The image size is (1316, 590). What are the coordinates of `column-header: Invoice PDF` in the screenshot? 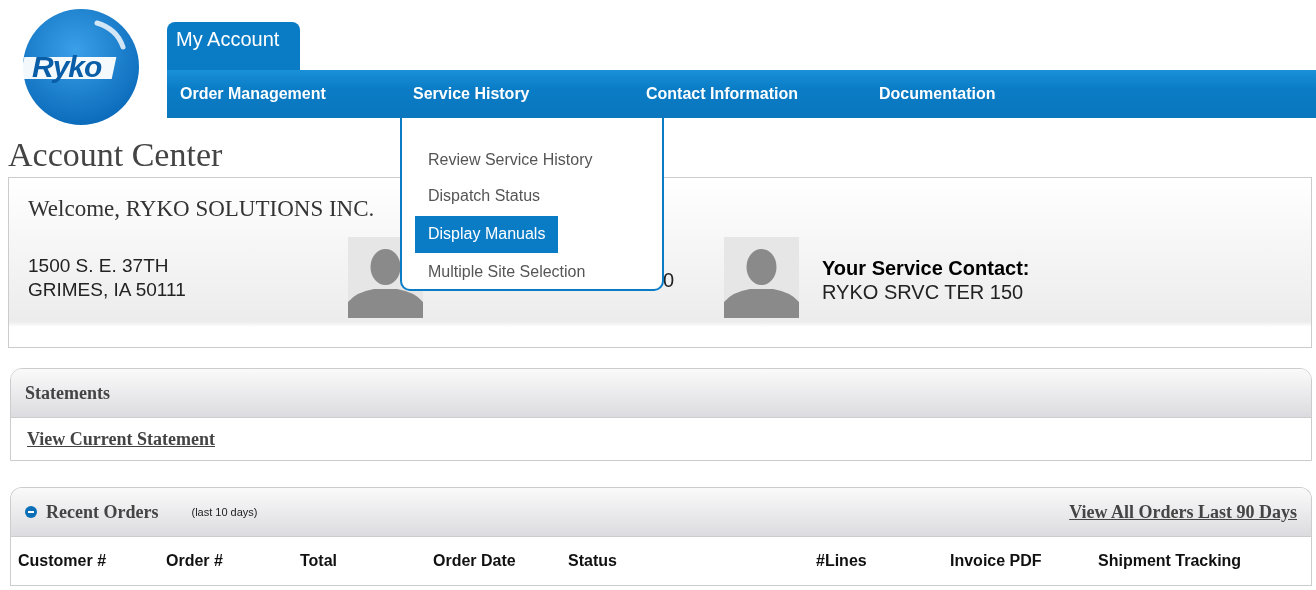 It's located at (996, 561).